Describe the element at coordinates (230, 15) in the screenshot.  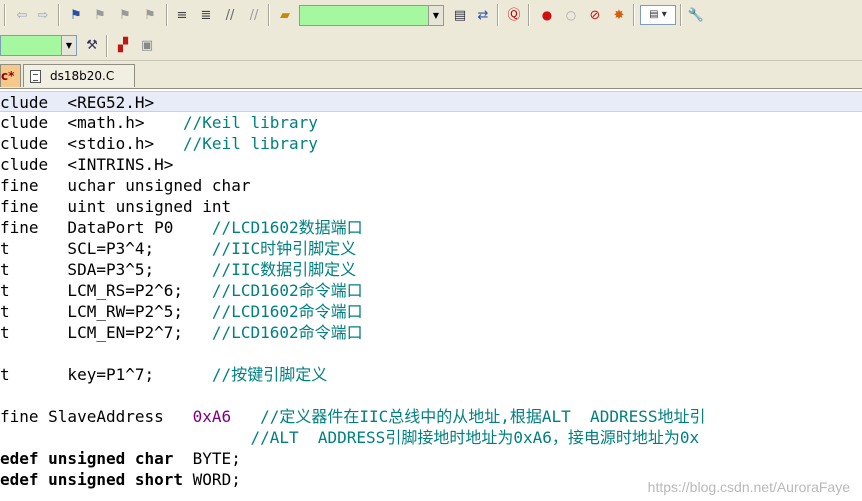
I see `comment-icon: //` at that location.